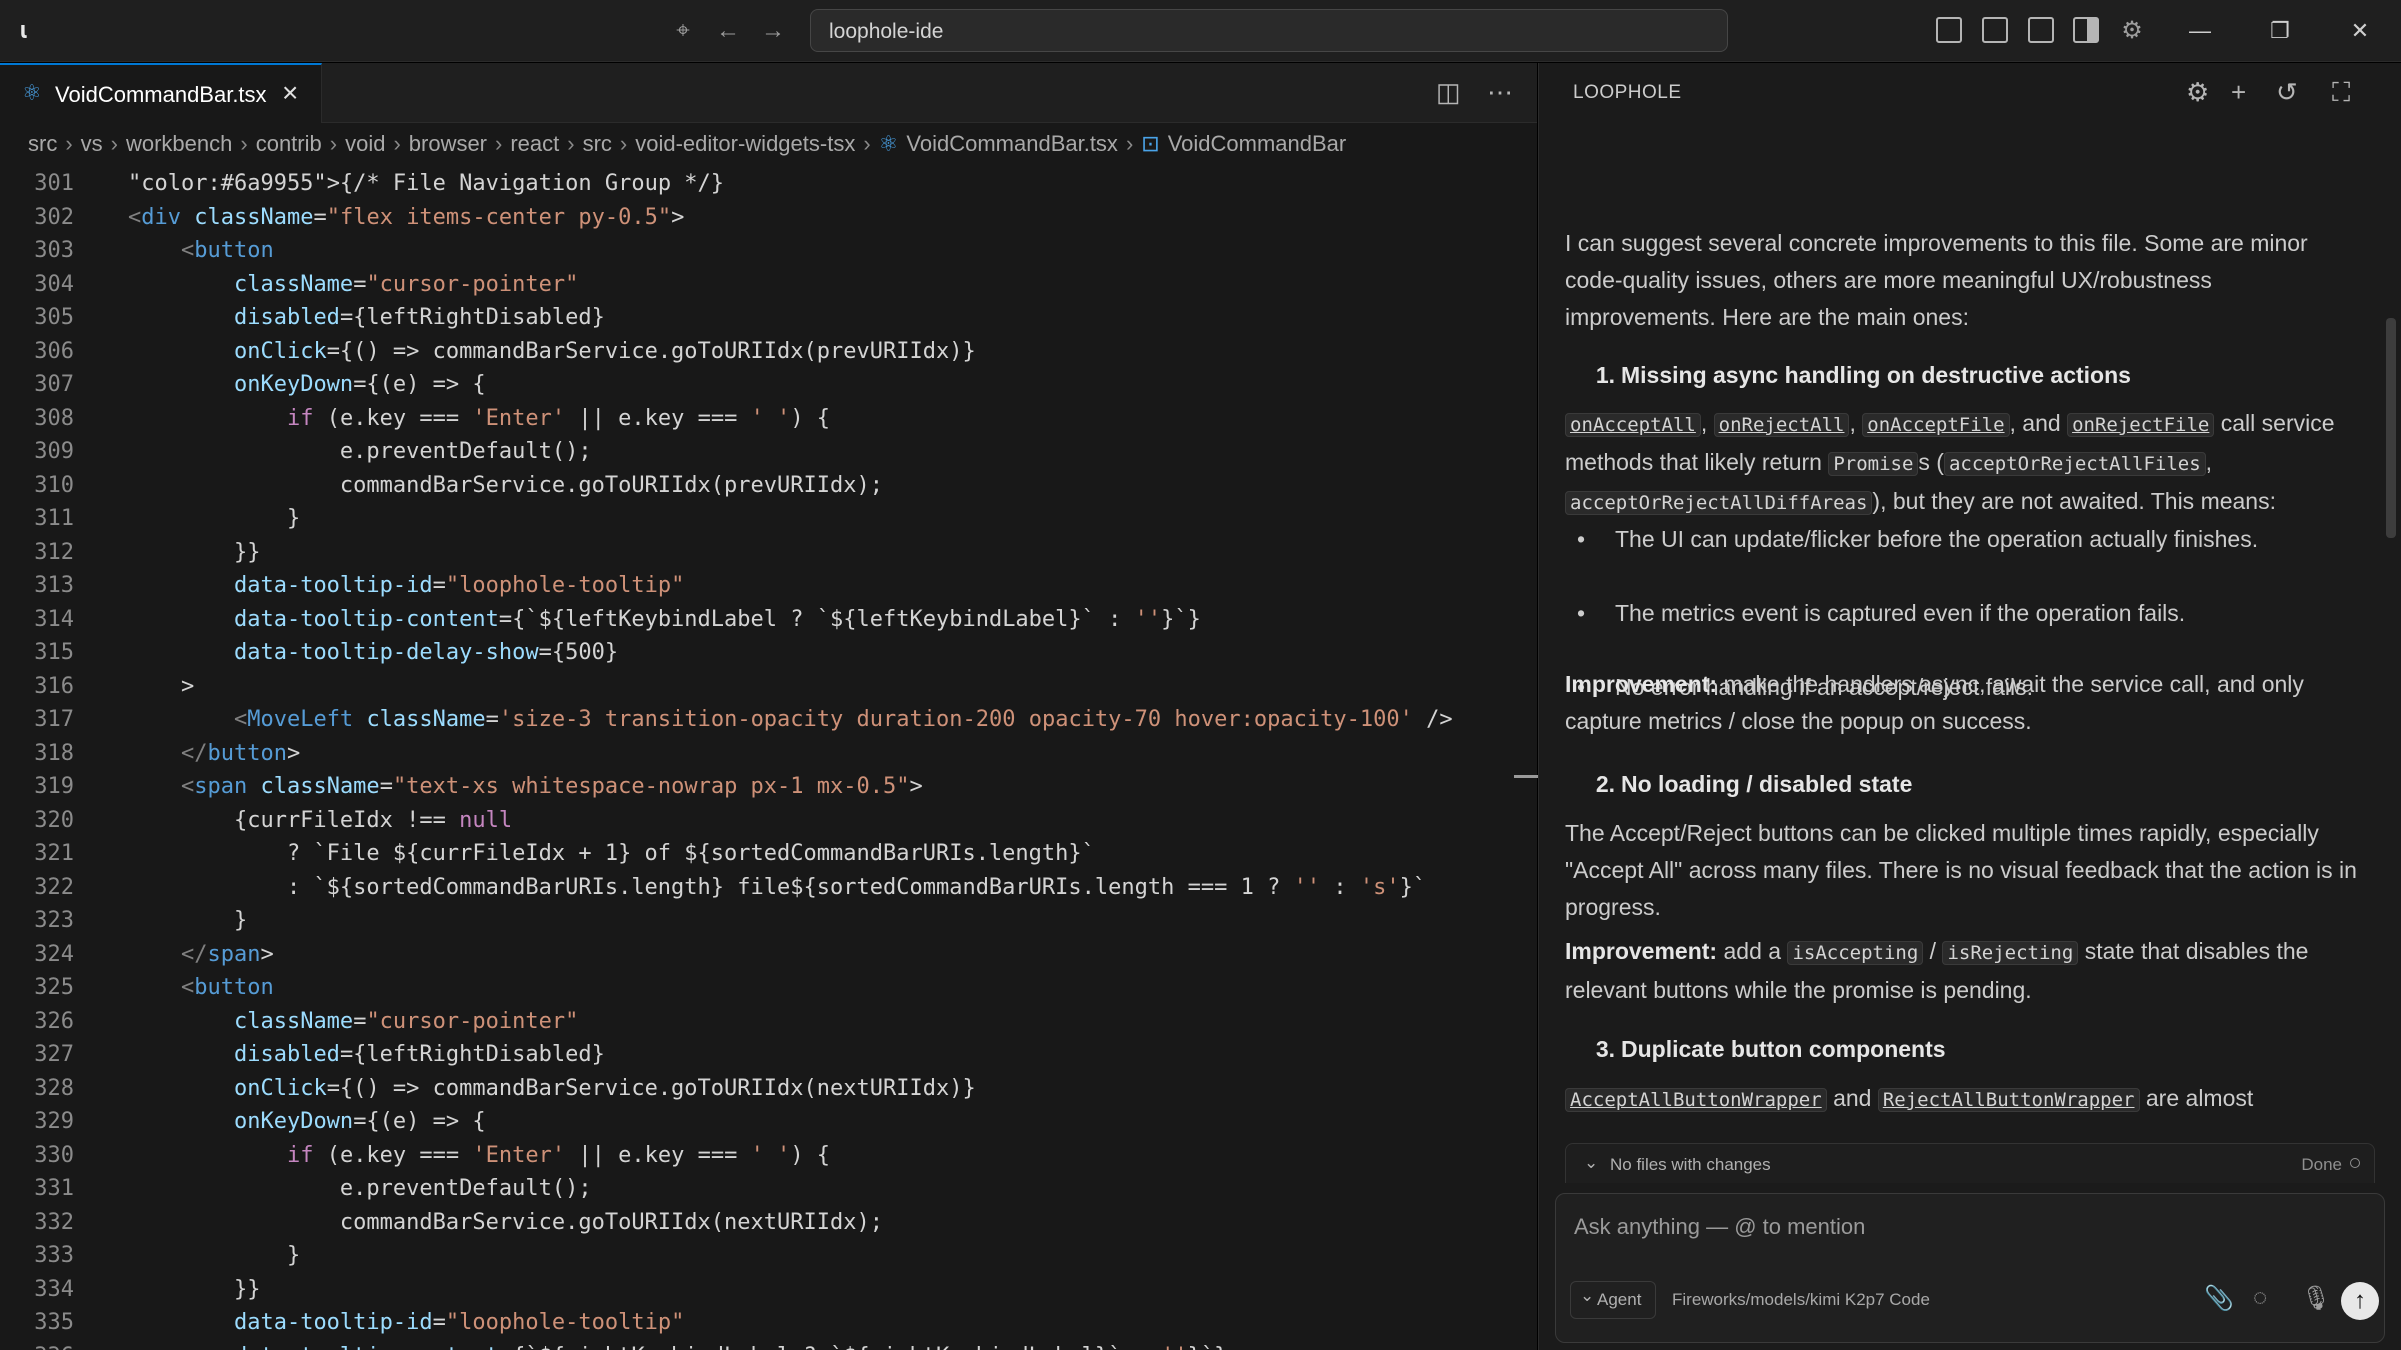 This screenshot has height=1350, width=2401. I want to click on react-file-icon: ⚛, so click(888, 143).